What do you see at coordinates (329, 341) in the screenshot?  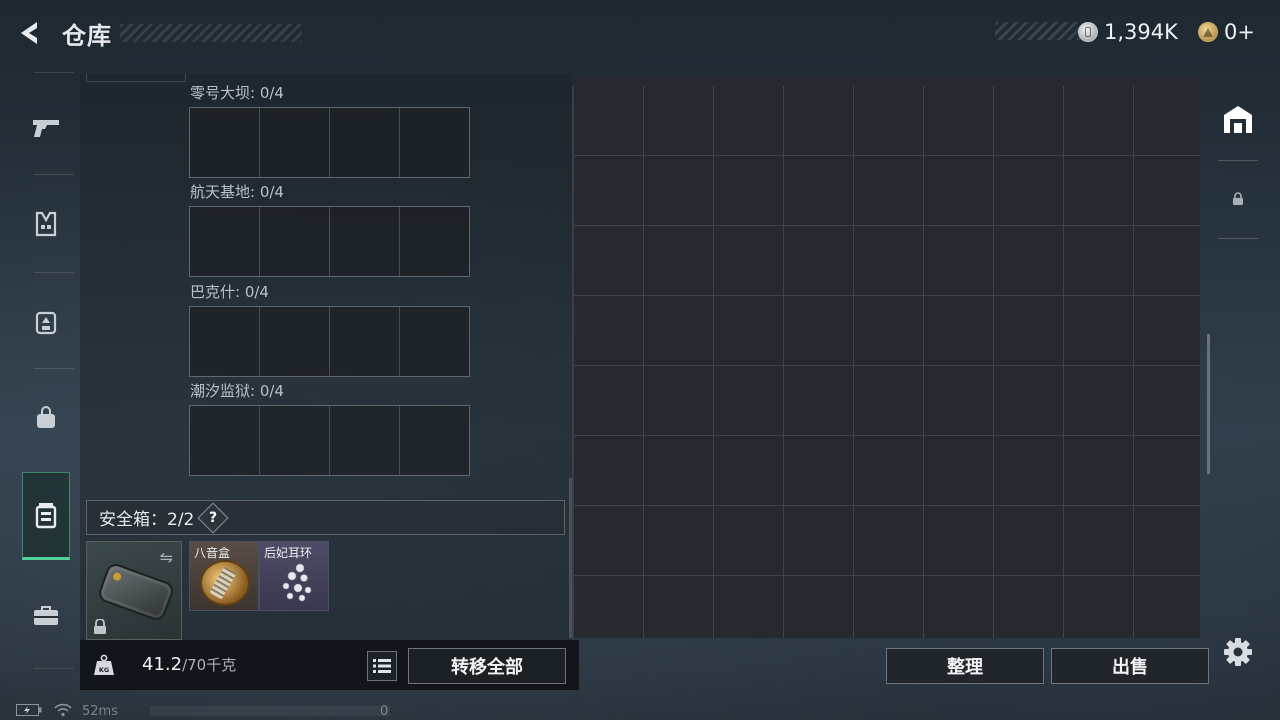 I see `region-slots-brakkesh` at bounding box center [329, 341].